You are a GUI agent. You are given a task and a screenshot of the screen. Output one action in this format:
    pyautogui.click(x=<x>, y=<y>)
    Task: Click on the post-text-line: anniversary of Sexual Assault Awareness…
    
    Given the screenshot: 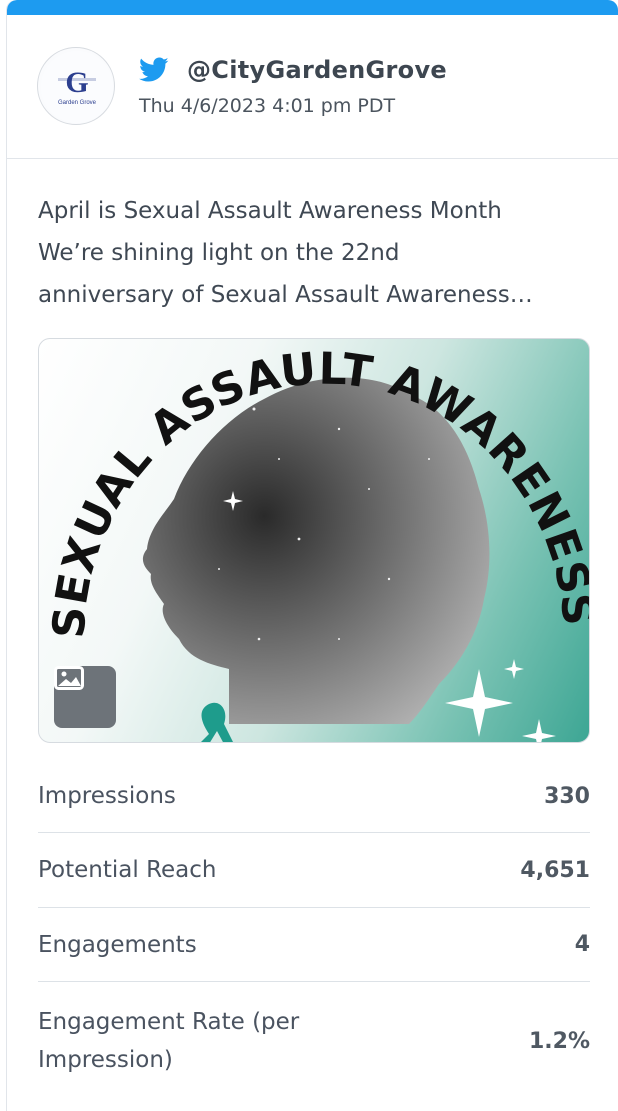 What is the action you would take?
    pyautogui.click(x=285, y=295)
    